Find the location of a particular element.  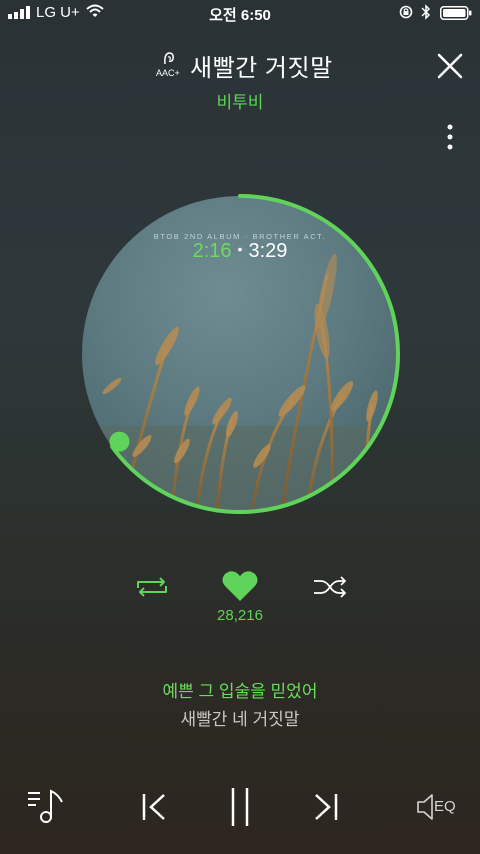

status-bar: LG U+ 오전 6:50 is located at coordinates (240, 13).